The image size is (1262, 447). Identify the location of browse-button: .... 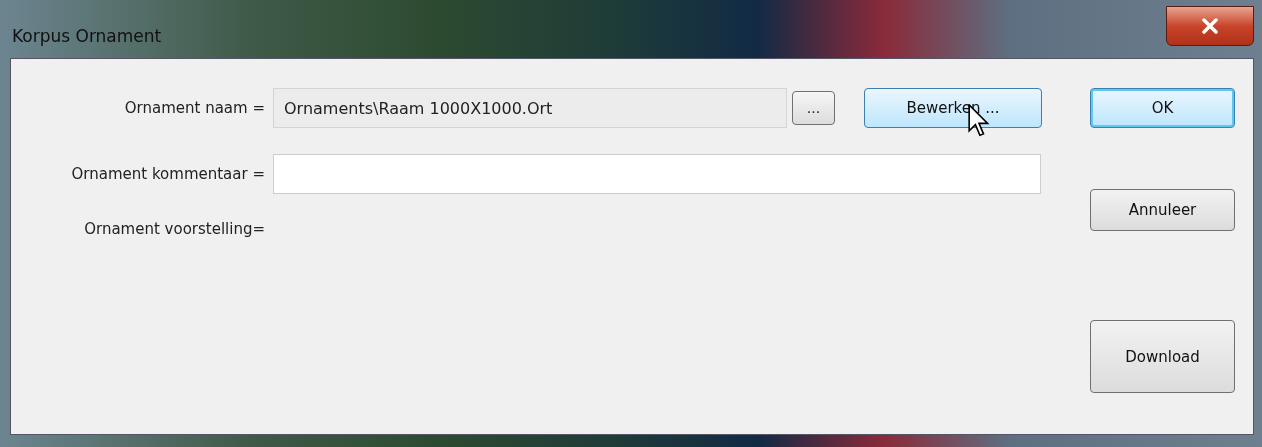
(813, 108).